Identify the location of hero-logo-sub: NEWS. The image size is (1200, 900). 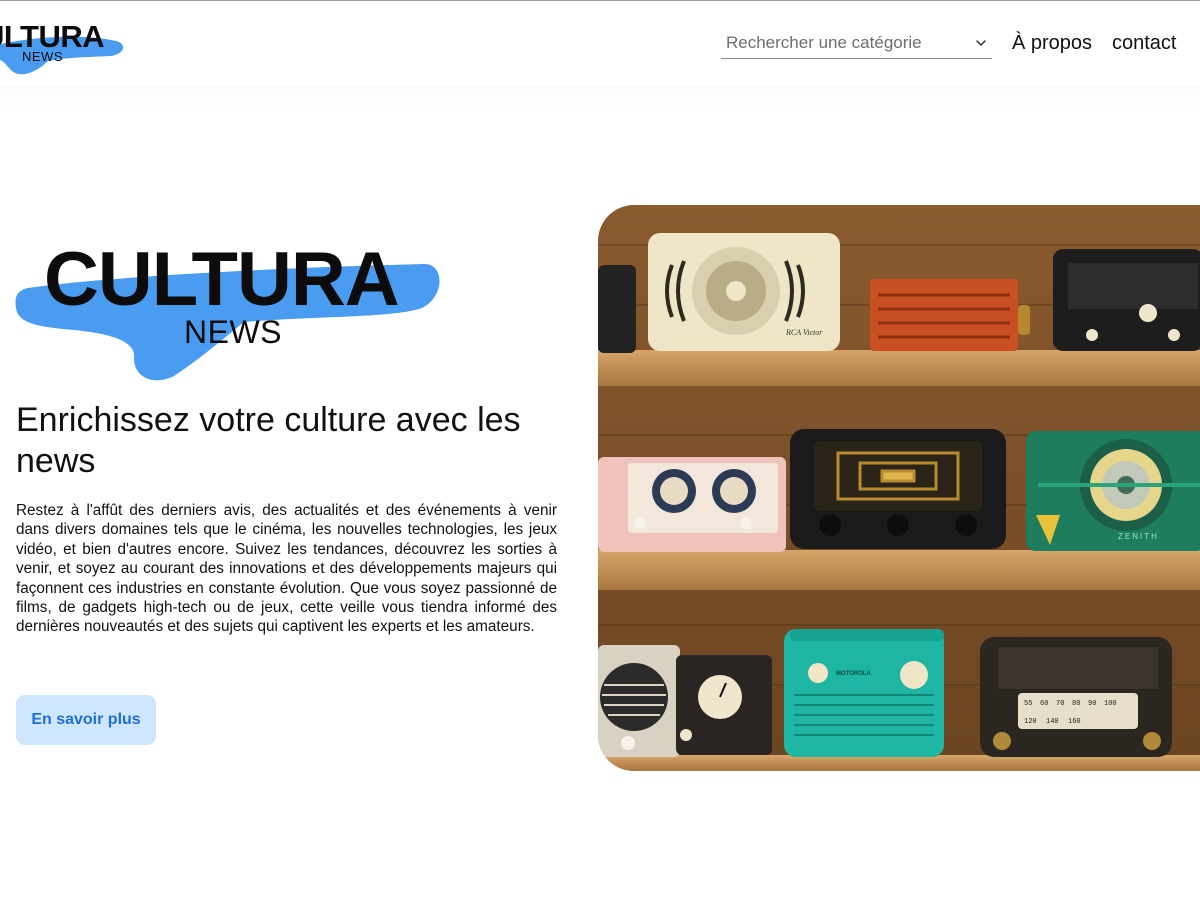
(233, 332).